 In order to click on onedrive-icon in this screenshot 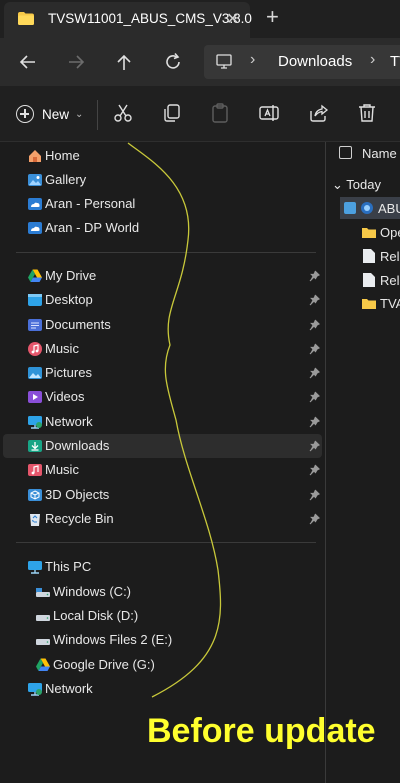, I will do `click(35, 204)`.